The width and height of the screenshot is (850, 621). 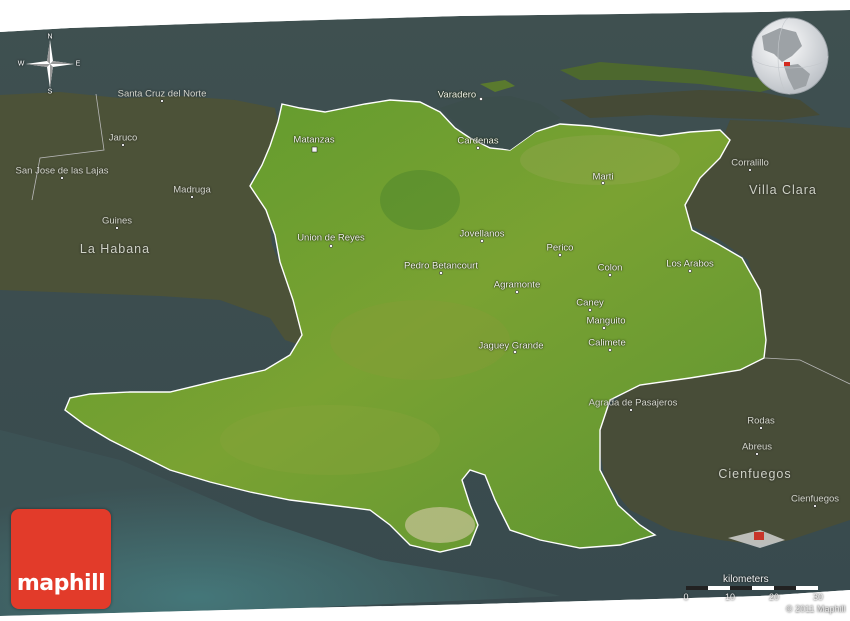 What do you see at coordinates (331, 238) in the screenshot?
I see `city-label-union-de-reyes: Union de Reyes` at bounding box center [331, 238].